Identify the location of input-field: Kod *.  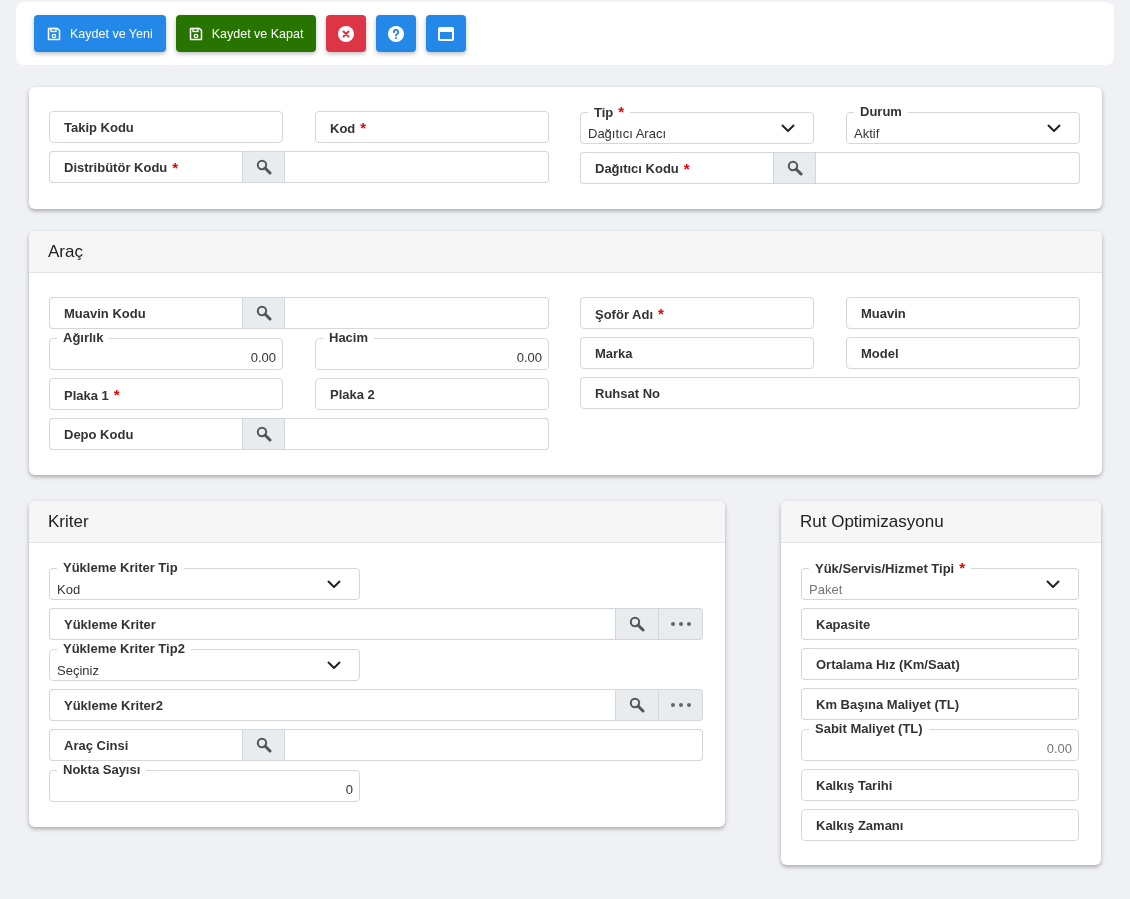
(432, 127).